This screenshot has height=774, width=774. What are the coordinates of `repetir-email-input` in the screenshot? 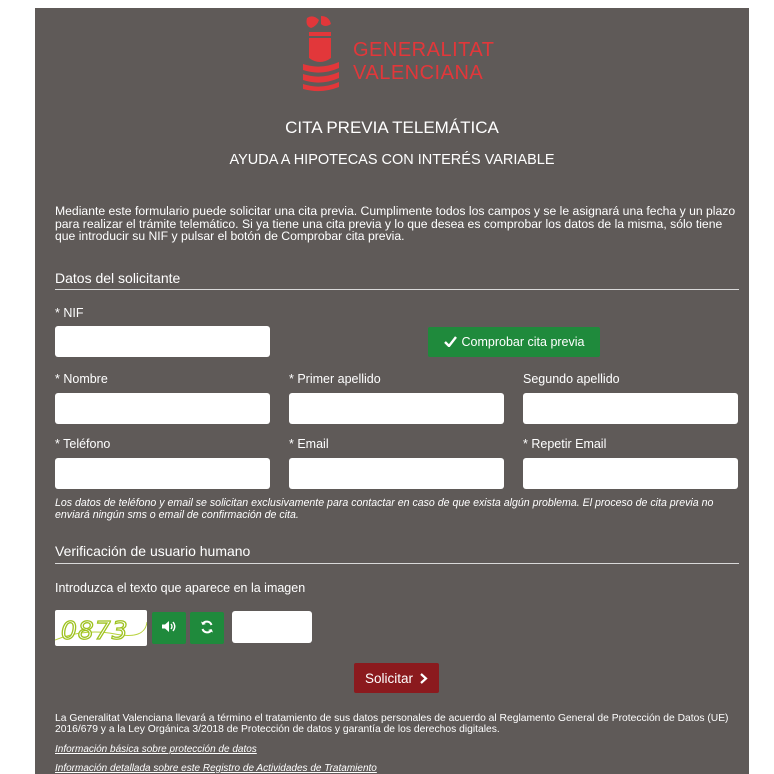 It's located at (630, 473).